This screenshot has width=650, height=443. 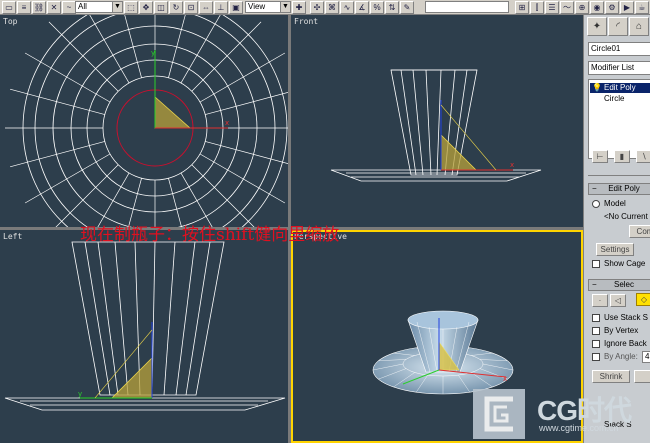 I want to click on modifier-stack: 💡 Edit Poly Circle, so click(x=619, y=119).